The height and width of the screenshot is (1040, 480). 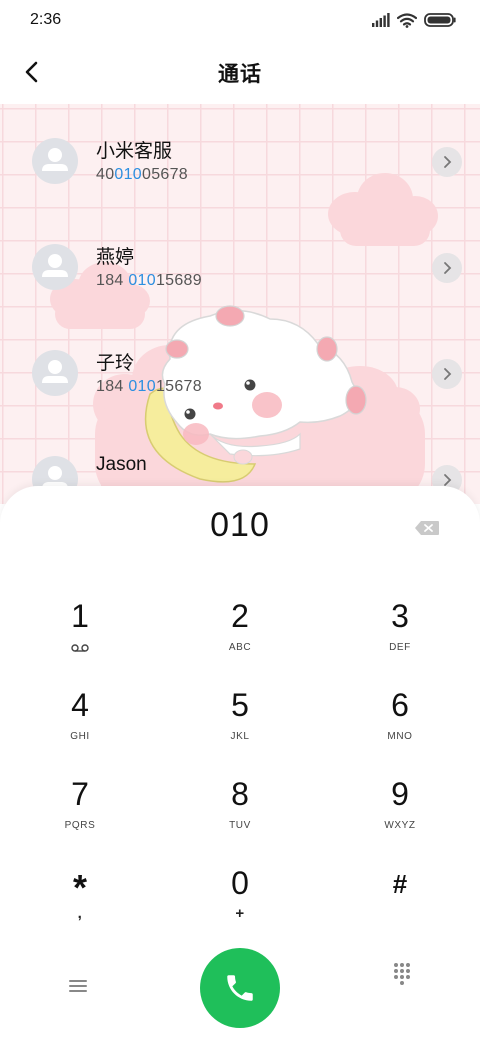 What do you see at coordinates (80, 736) in the screenshot?
I see `key-letters: GHI` at bounding box center [80, 736].